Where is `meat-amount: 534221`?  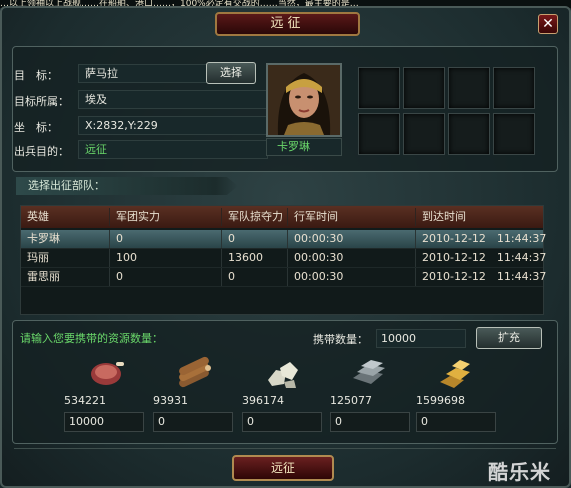 meat-amount: 534221 is located at coordinates (85, 400).